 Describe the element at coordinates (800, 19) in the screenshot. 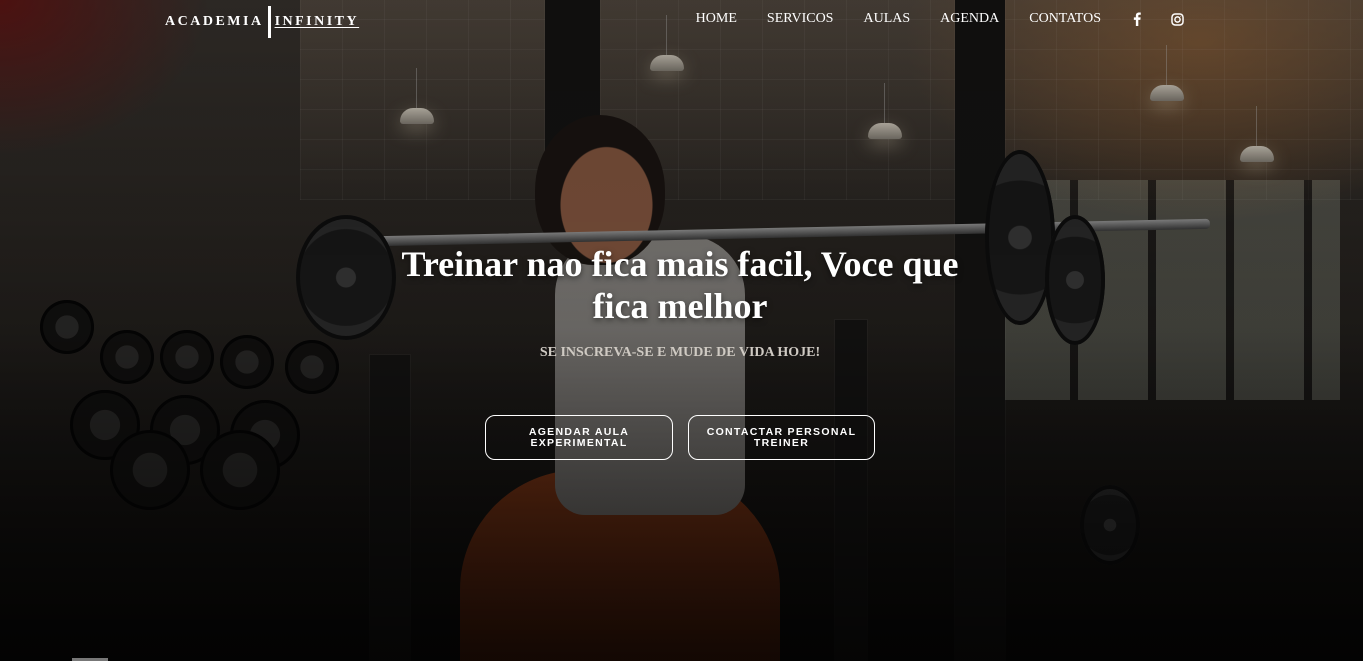

I see `nav-servicos: SERVICOS` at that location.